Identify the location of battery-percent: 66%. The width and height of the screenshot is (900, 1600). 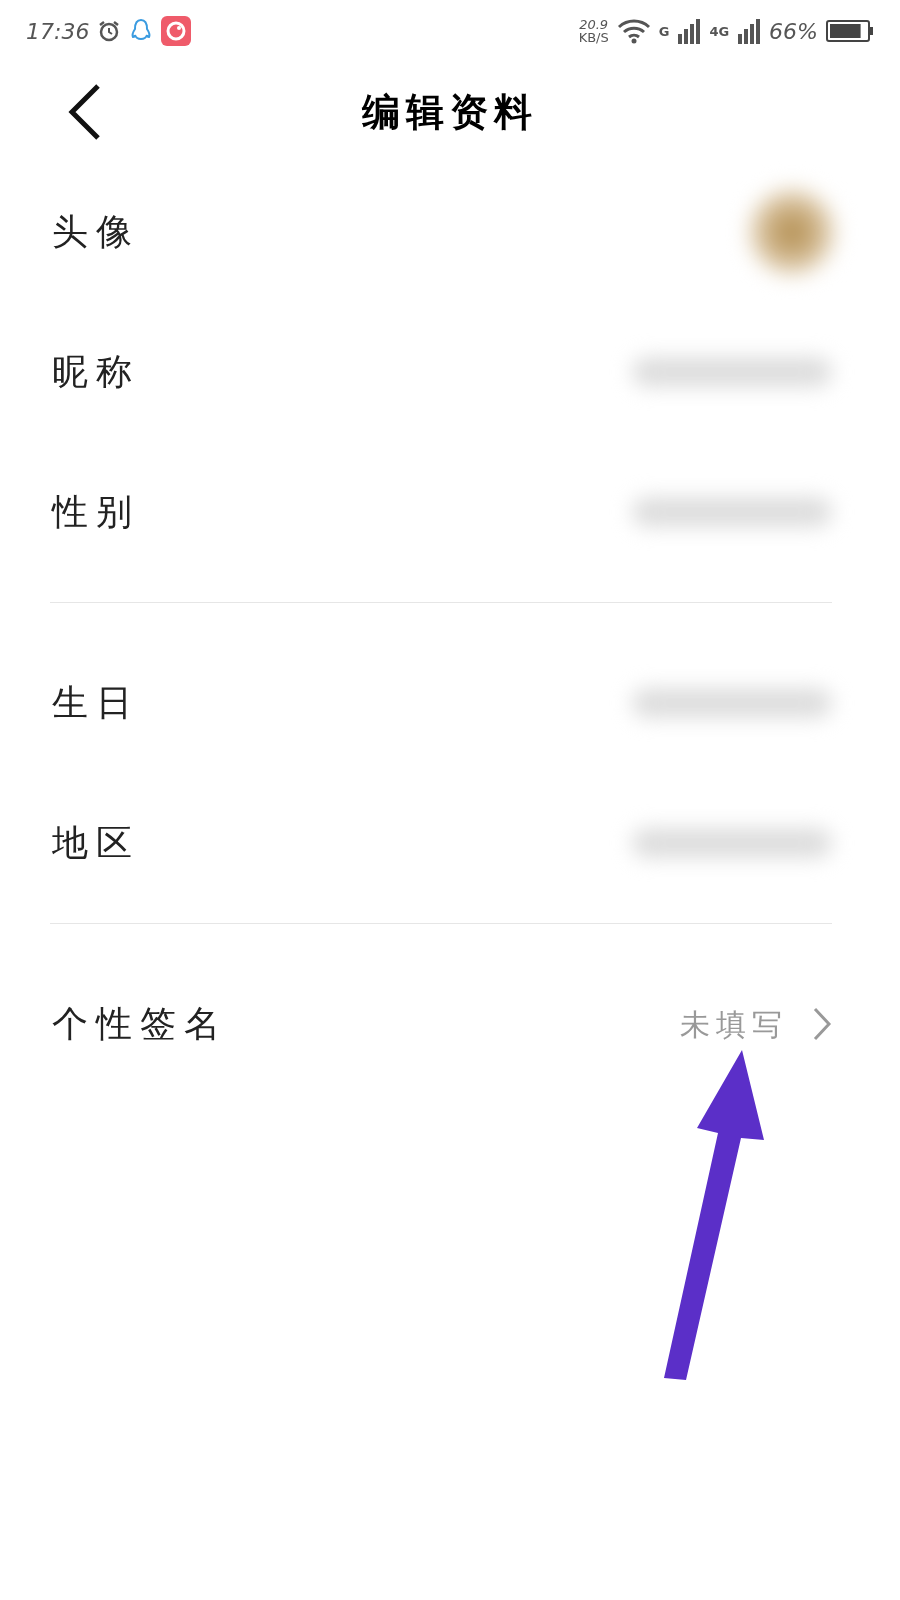
(793, 31).